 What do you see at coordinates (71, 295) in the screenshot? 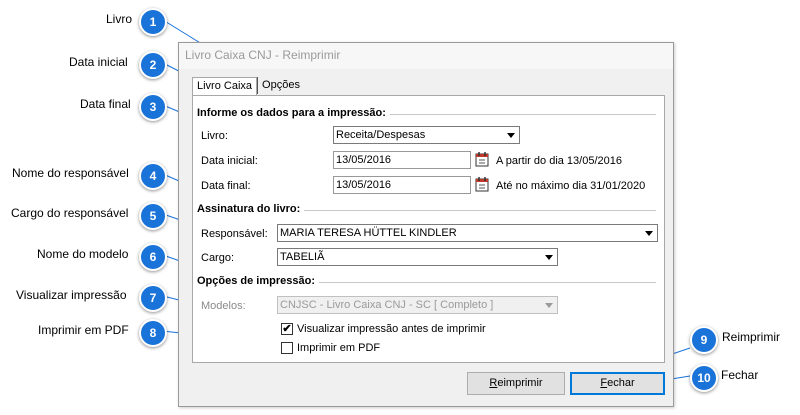
I see `annotation-label-7: Visualizar impressão` at bounding box center [71, 295].